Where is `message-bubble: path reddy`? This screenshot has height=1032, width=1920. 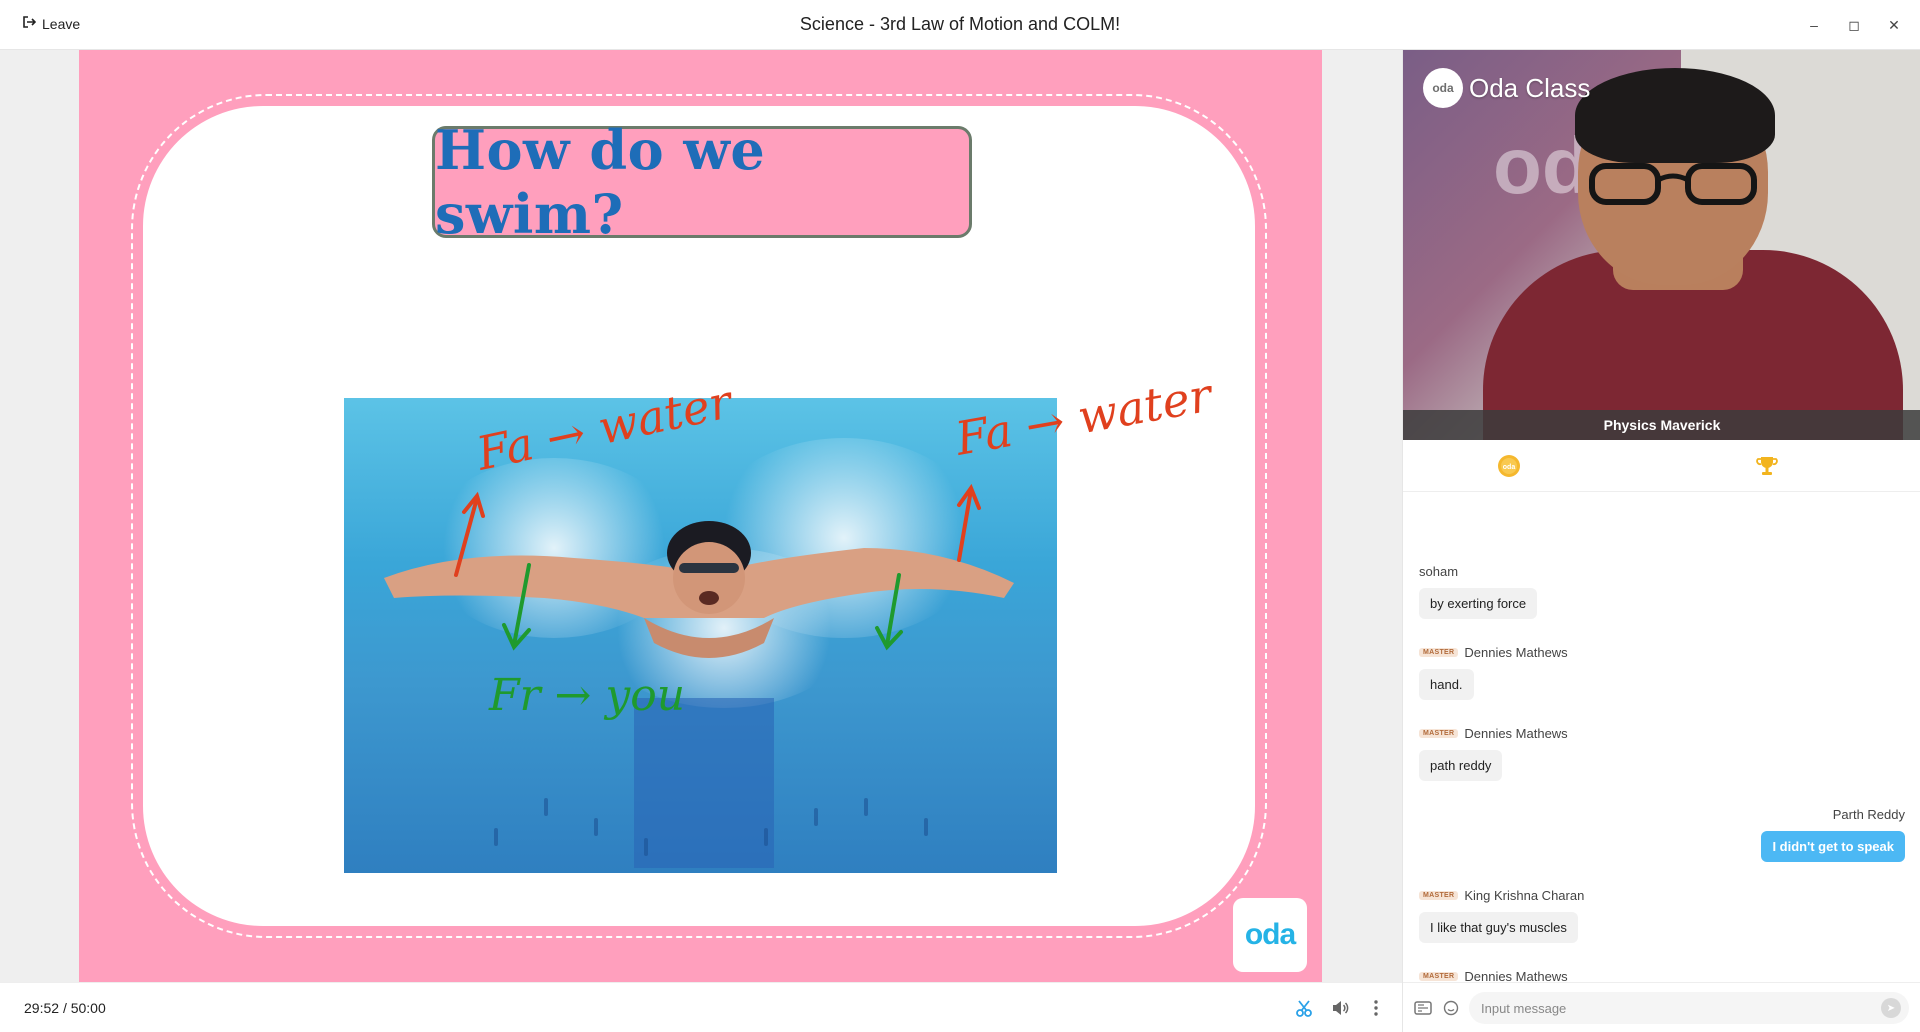
message-bubble: path reddy is located at coordinates (1461, 765).